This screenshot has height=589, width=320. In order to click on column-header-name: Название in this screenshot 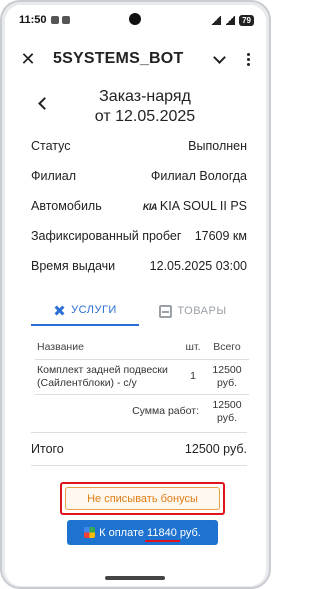, I will do `click(108, 347)`.